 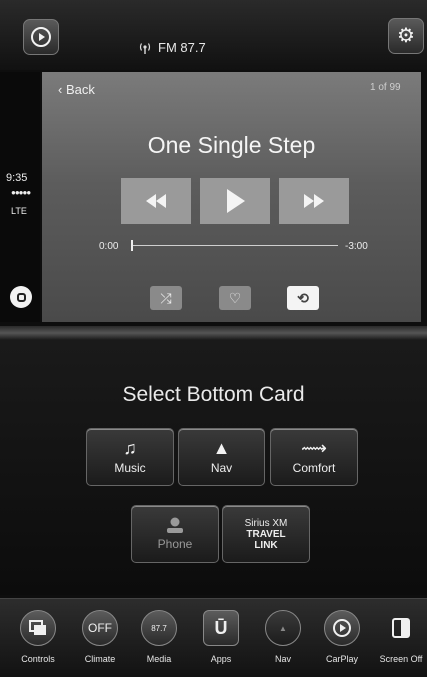 I want to click on status-time: 9:35, so click(x=17, y=178).